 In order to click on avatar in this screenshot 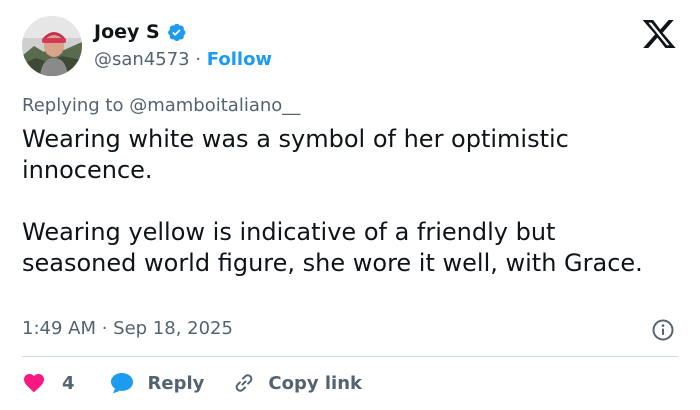, I will do `click(52, 46)`.